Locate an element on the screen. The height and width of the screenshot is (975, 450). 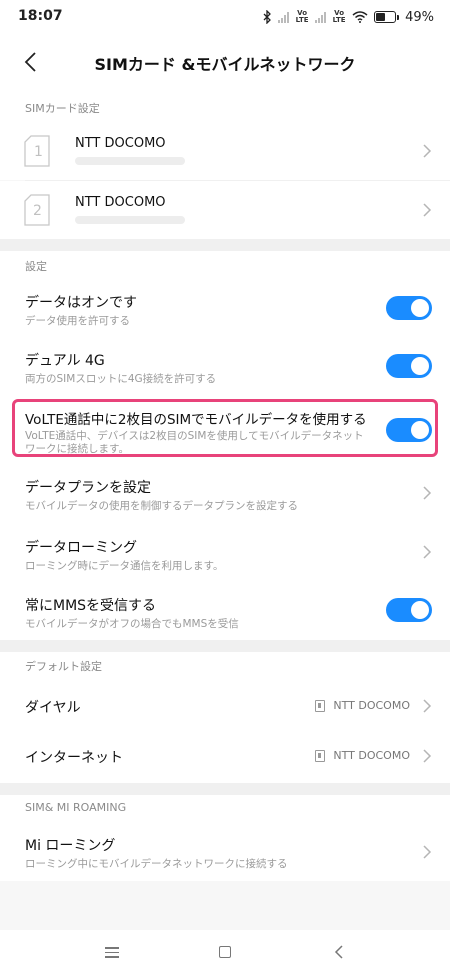
setting-title: インターネット is located at coordinates (74, 758).